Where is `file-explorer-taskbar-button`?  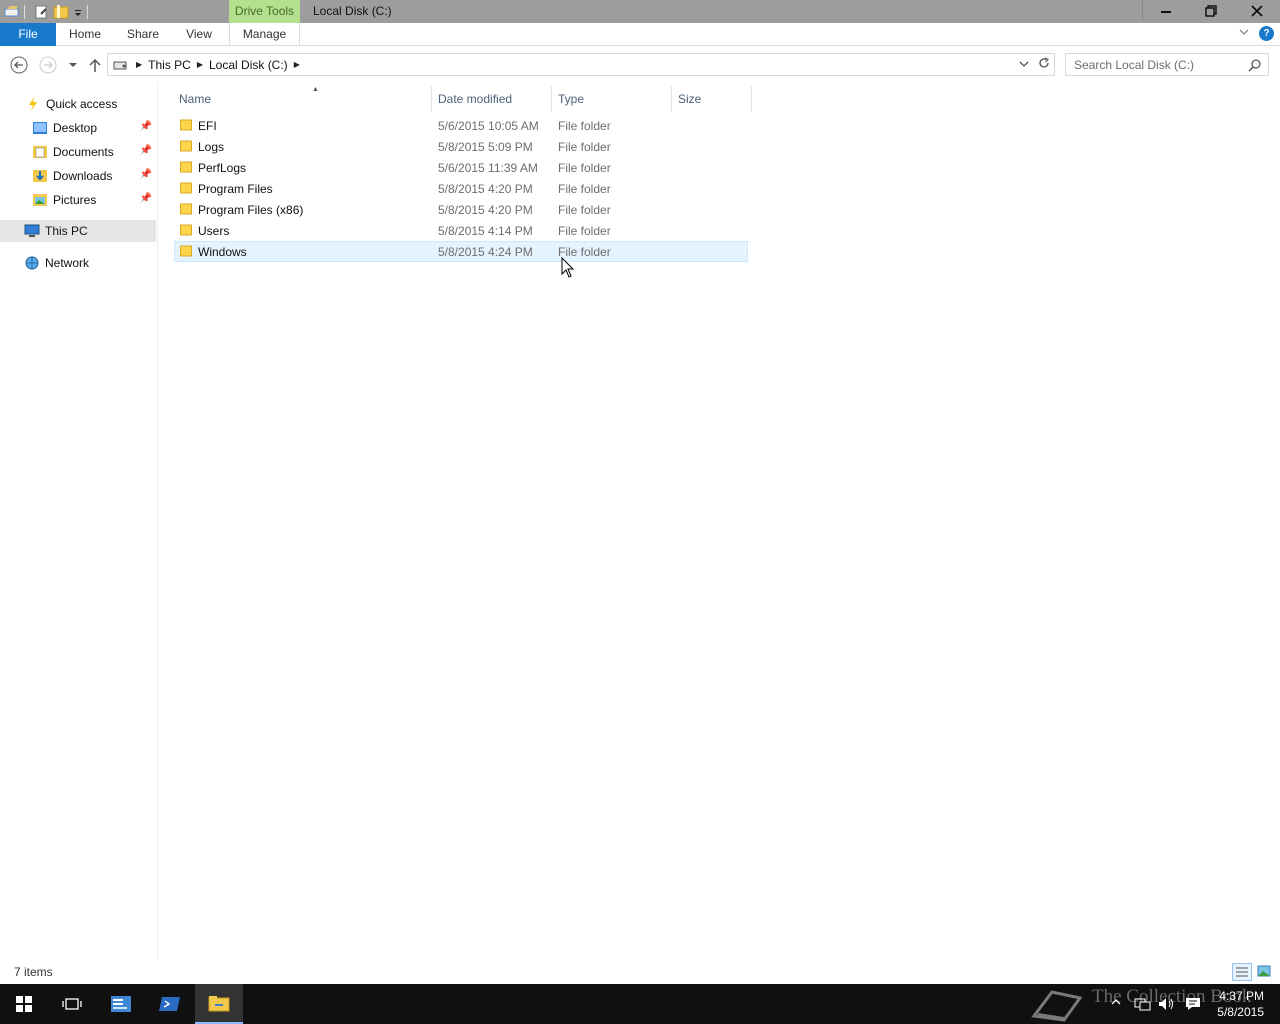
file-explorer-taskbar-button is located at coordinates (219, 1004).